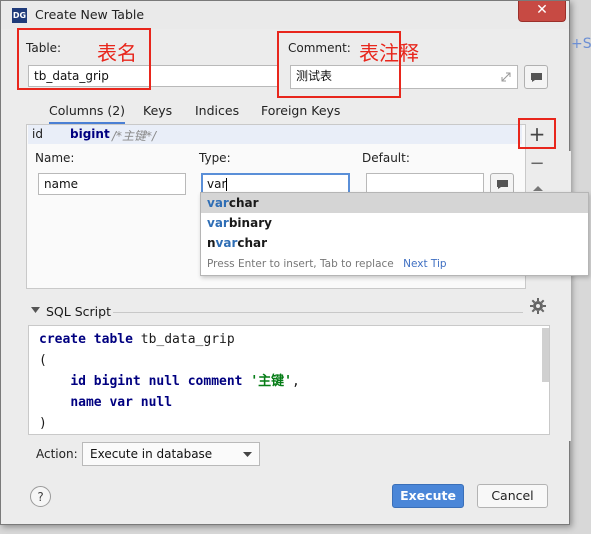 This screenshot has width=591, height=534. What do you see at coordinates (581, 44) in the screenshot?
I see `background-fragment: +S` at bounding box center [581, 44].